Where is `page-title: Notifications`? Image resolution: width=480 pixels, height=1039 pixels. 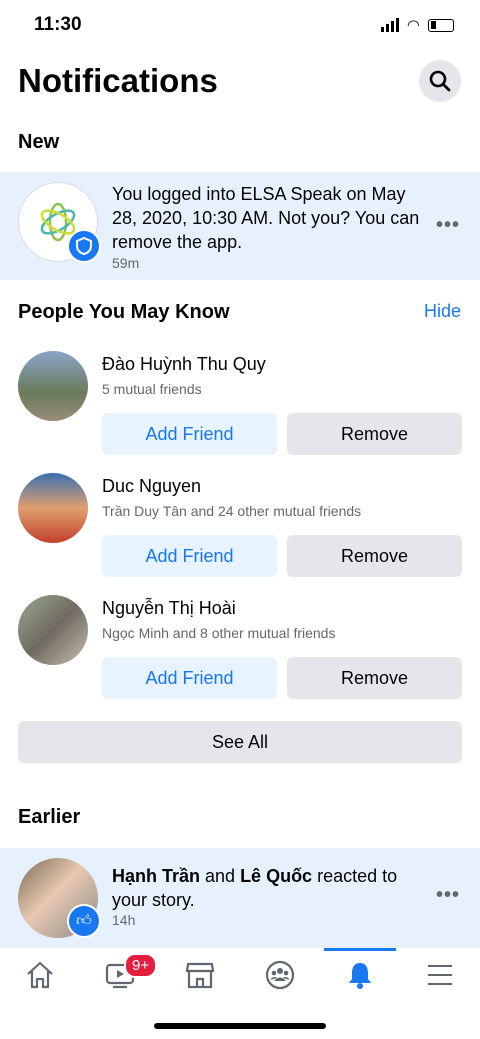 page-title: Notifications is located at coordinates (118, 80).